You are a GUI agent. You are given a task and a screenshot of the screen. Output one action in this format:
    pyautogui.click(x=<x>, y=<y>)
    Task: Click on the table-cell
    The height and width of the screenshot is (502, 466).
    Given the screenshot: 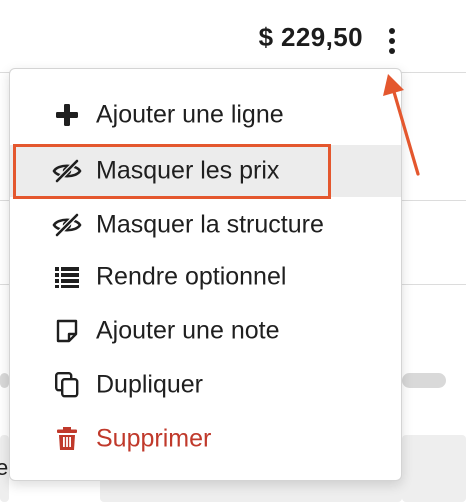 What is the action you would take?
    pyautogui.click(x=434, y=468)
    